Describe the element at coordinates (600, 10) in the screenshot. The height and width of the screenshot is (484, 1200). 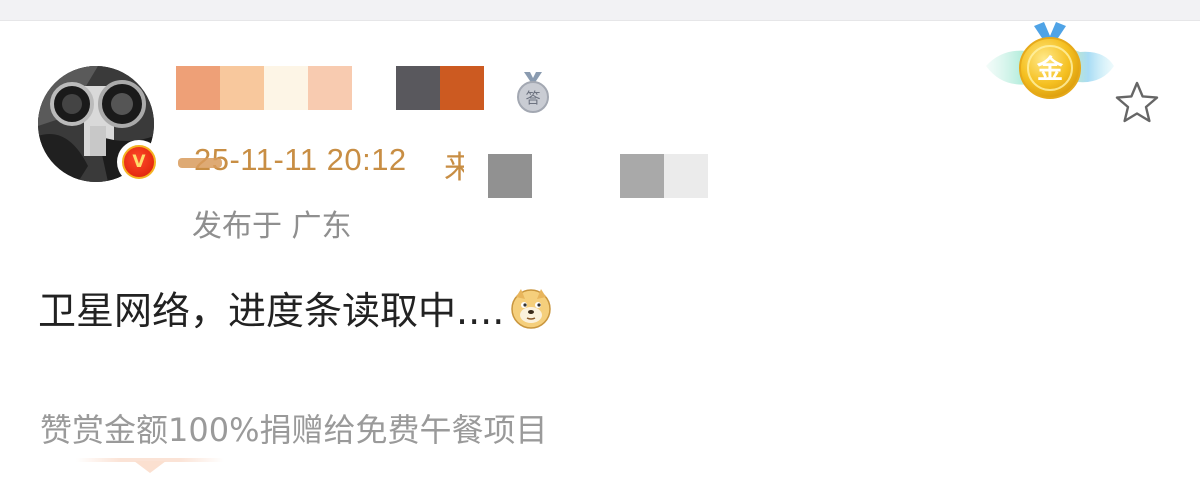
I see `top-divider` at that location.